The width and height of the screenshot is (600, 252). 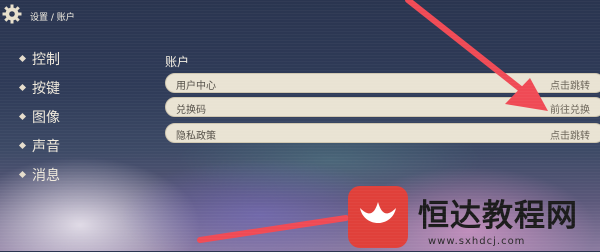 I want to click on watermark-brand: 恒达教程网, so click(x=498, y=216).